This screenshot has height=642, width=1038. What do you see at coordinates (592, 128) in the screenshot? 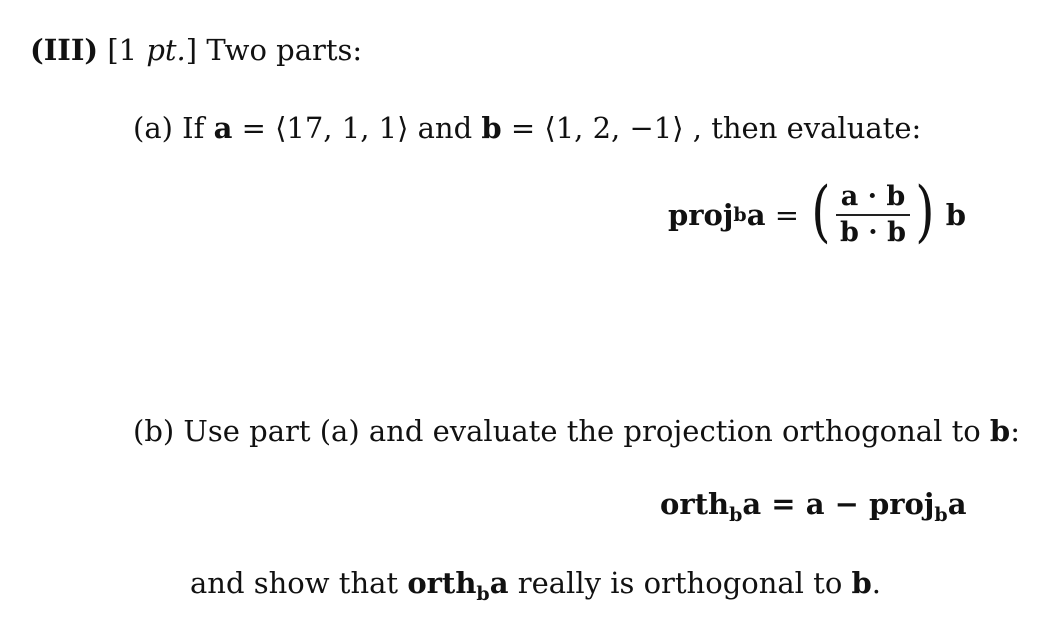
I see `vector-b-value: = ⟨1, 2, −1⟩` at bounding box center [592, 128].